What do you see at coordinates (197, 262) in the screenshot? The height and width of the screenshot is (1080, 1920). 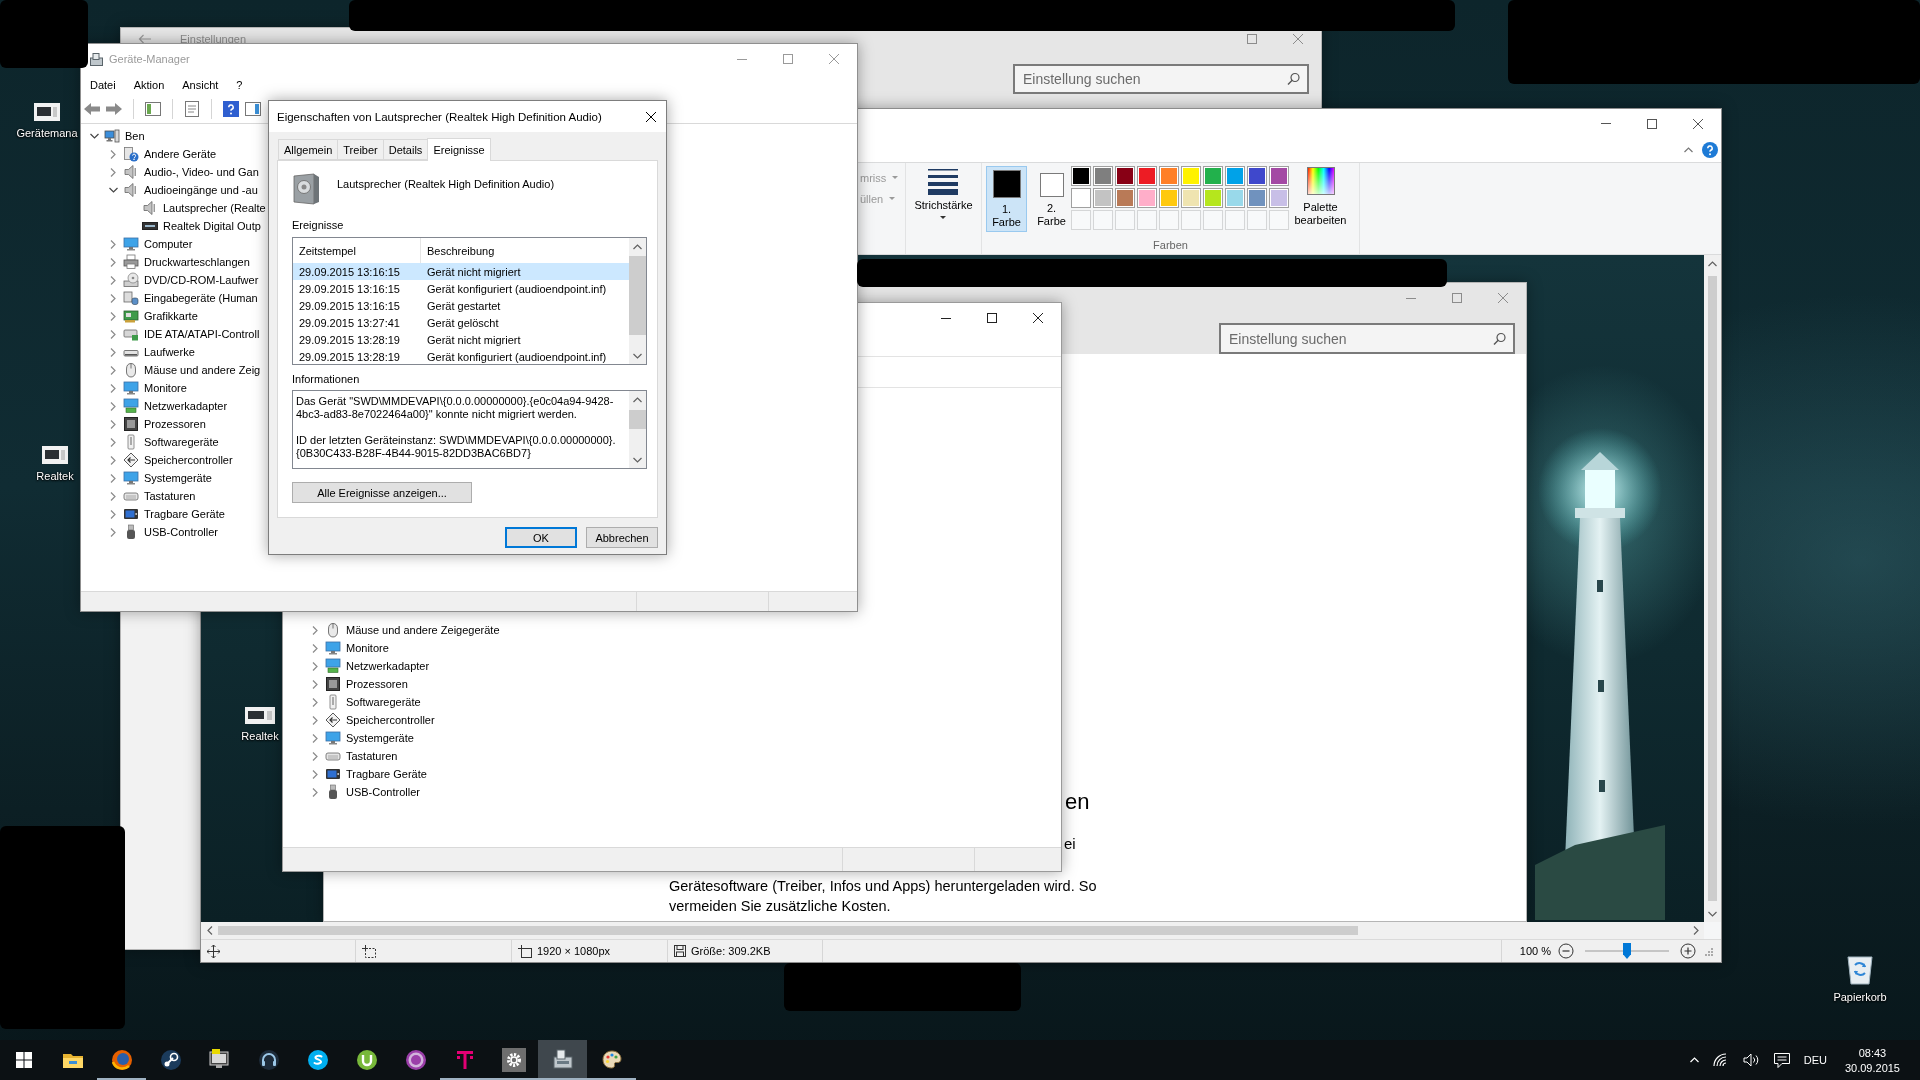 I see `tree-item: Druckwarteschlangen` at bounding box center [197, 262].